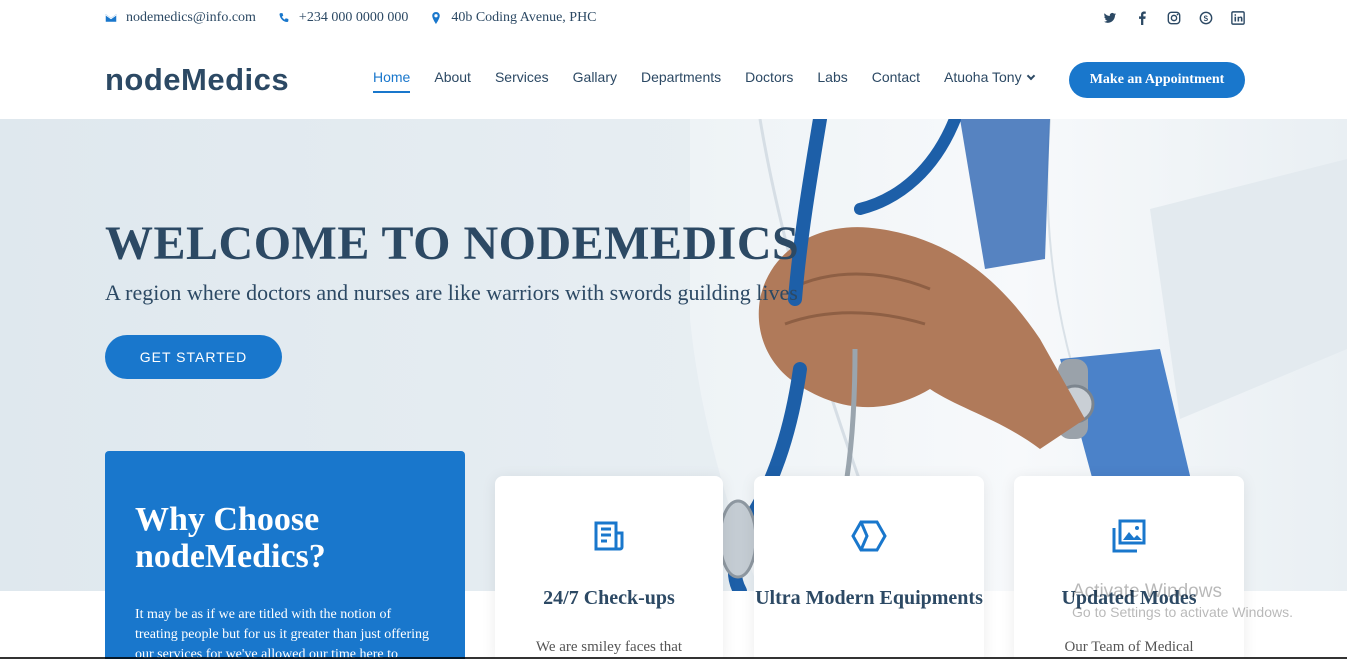  Describe the element at coordinates (869, 536) in the screenshot. I see `cube-icon` at that location.